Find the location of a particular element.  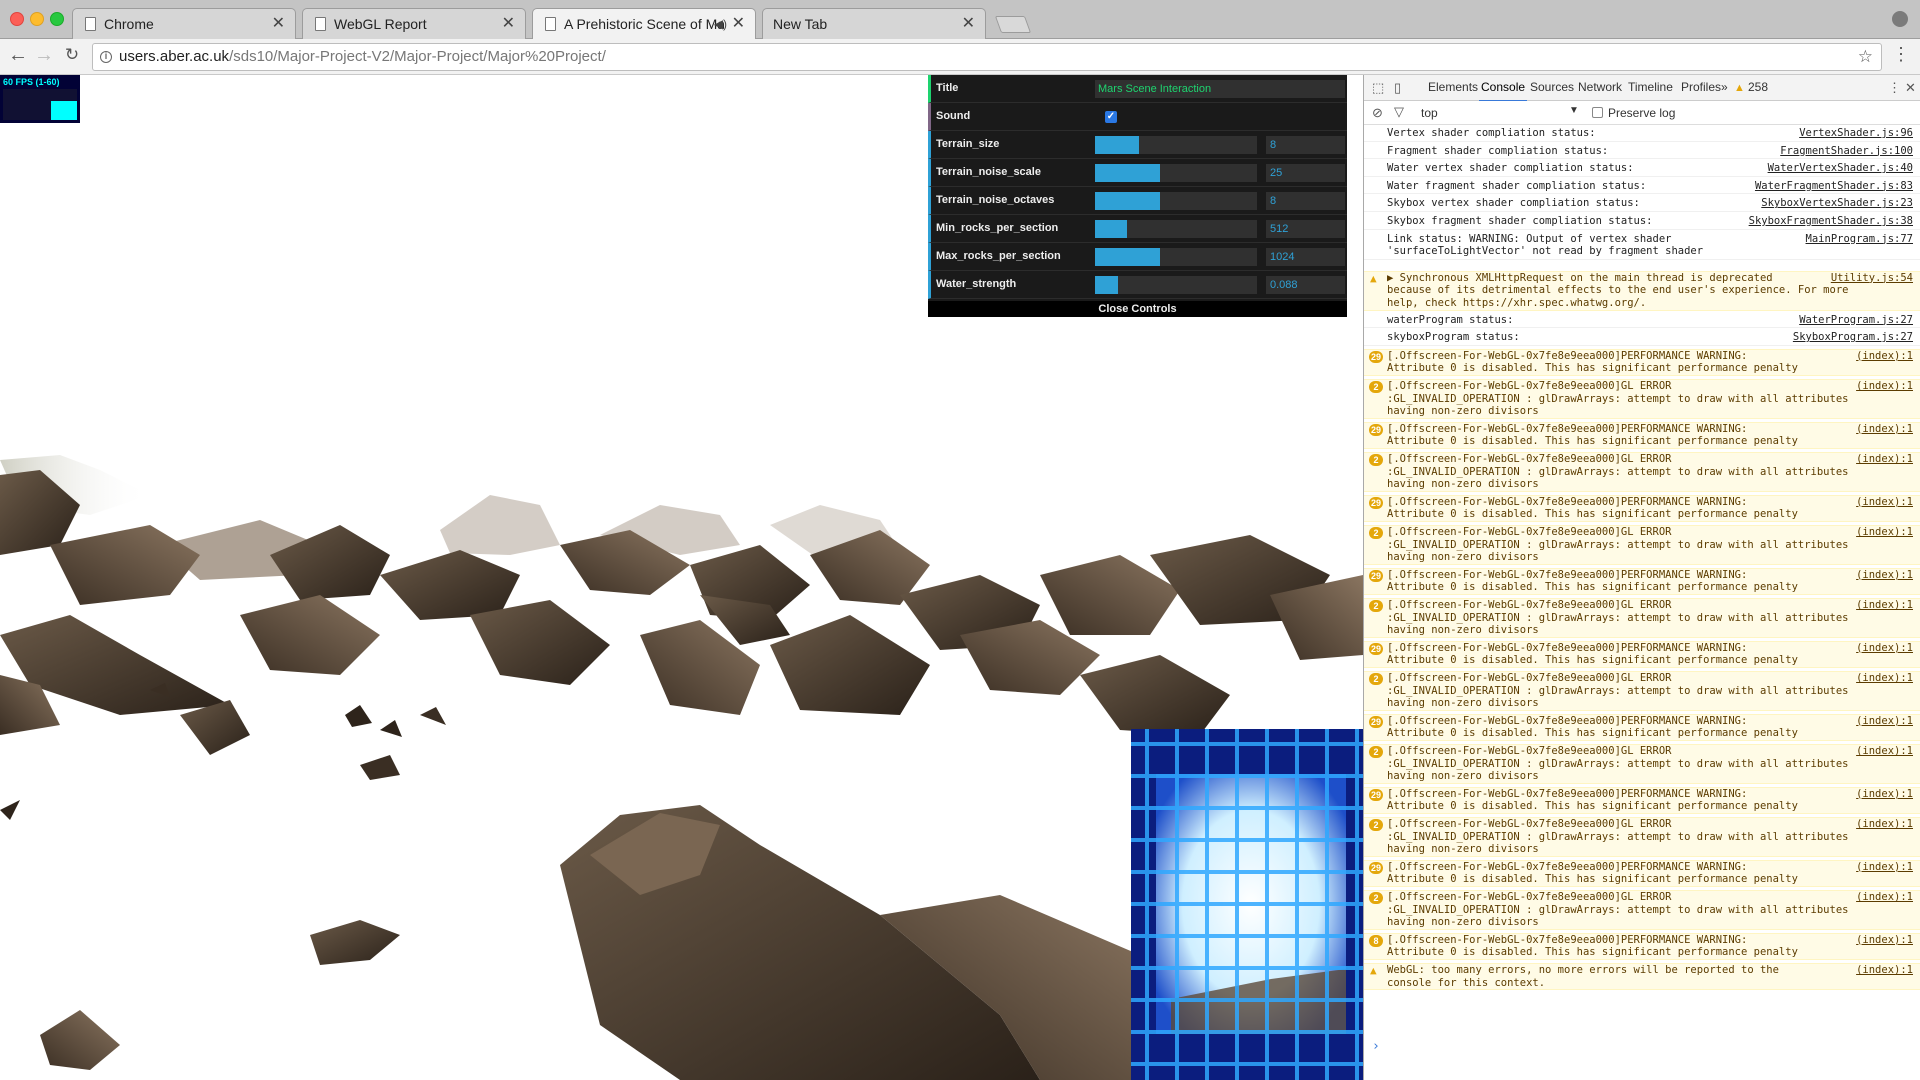

tab-network: Network is located at coordinates (1600, 87).